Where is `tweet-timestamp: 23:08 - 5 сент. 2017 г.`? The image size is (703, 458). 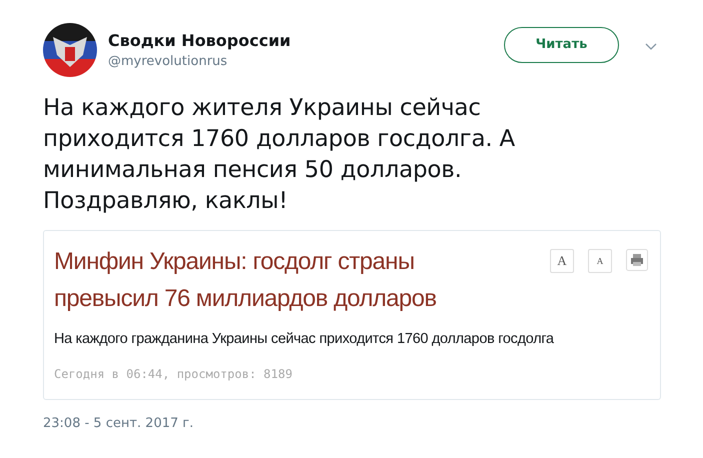 tweet-timestamp: 23:08 - 5 сент. 2017 г. is located at coordinates (353, 423).